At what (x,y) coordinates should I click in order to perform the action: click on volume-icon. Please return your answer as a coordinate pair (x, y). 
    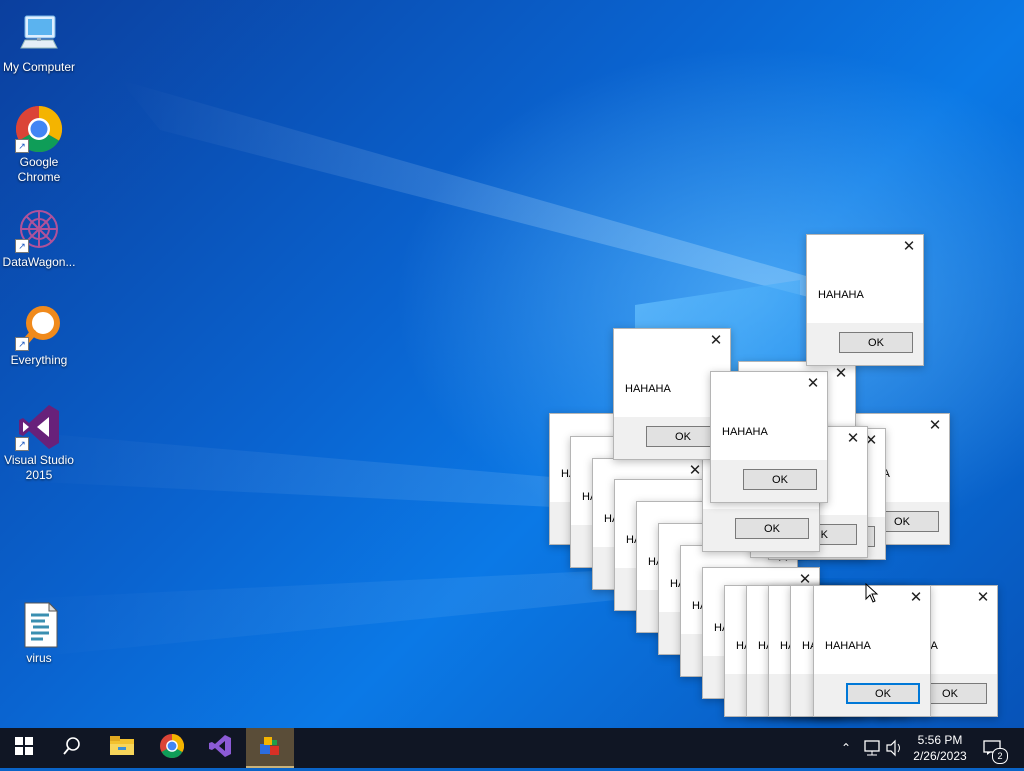
    Looking at the image, I should click on (894, 748).